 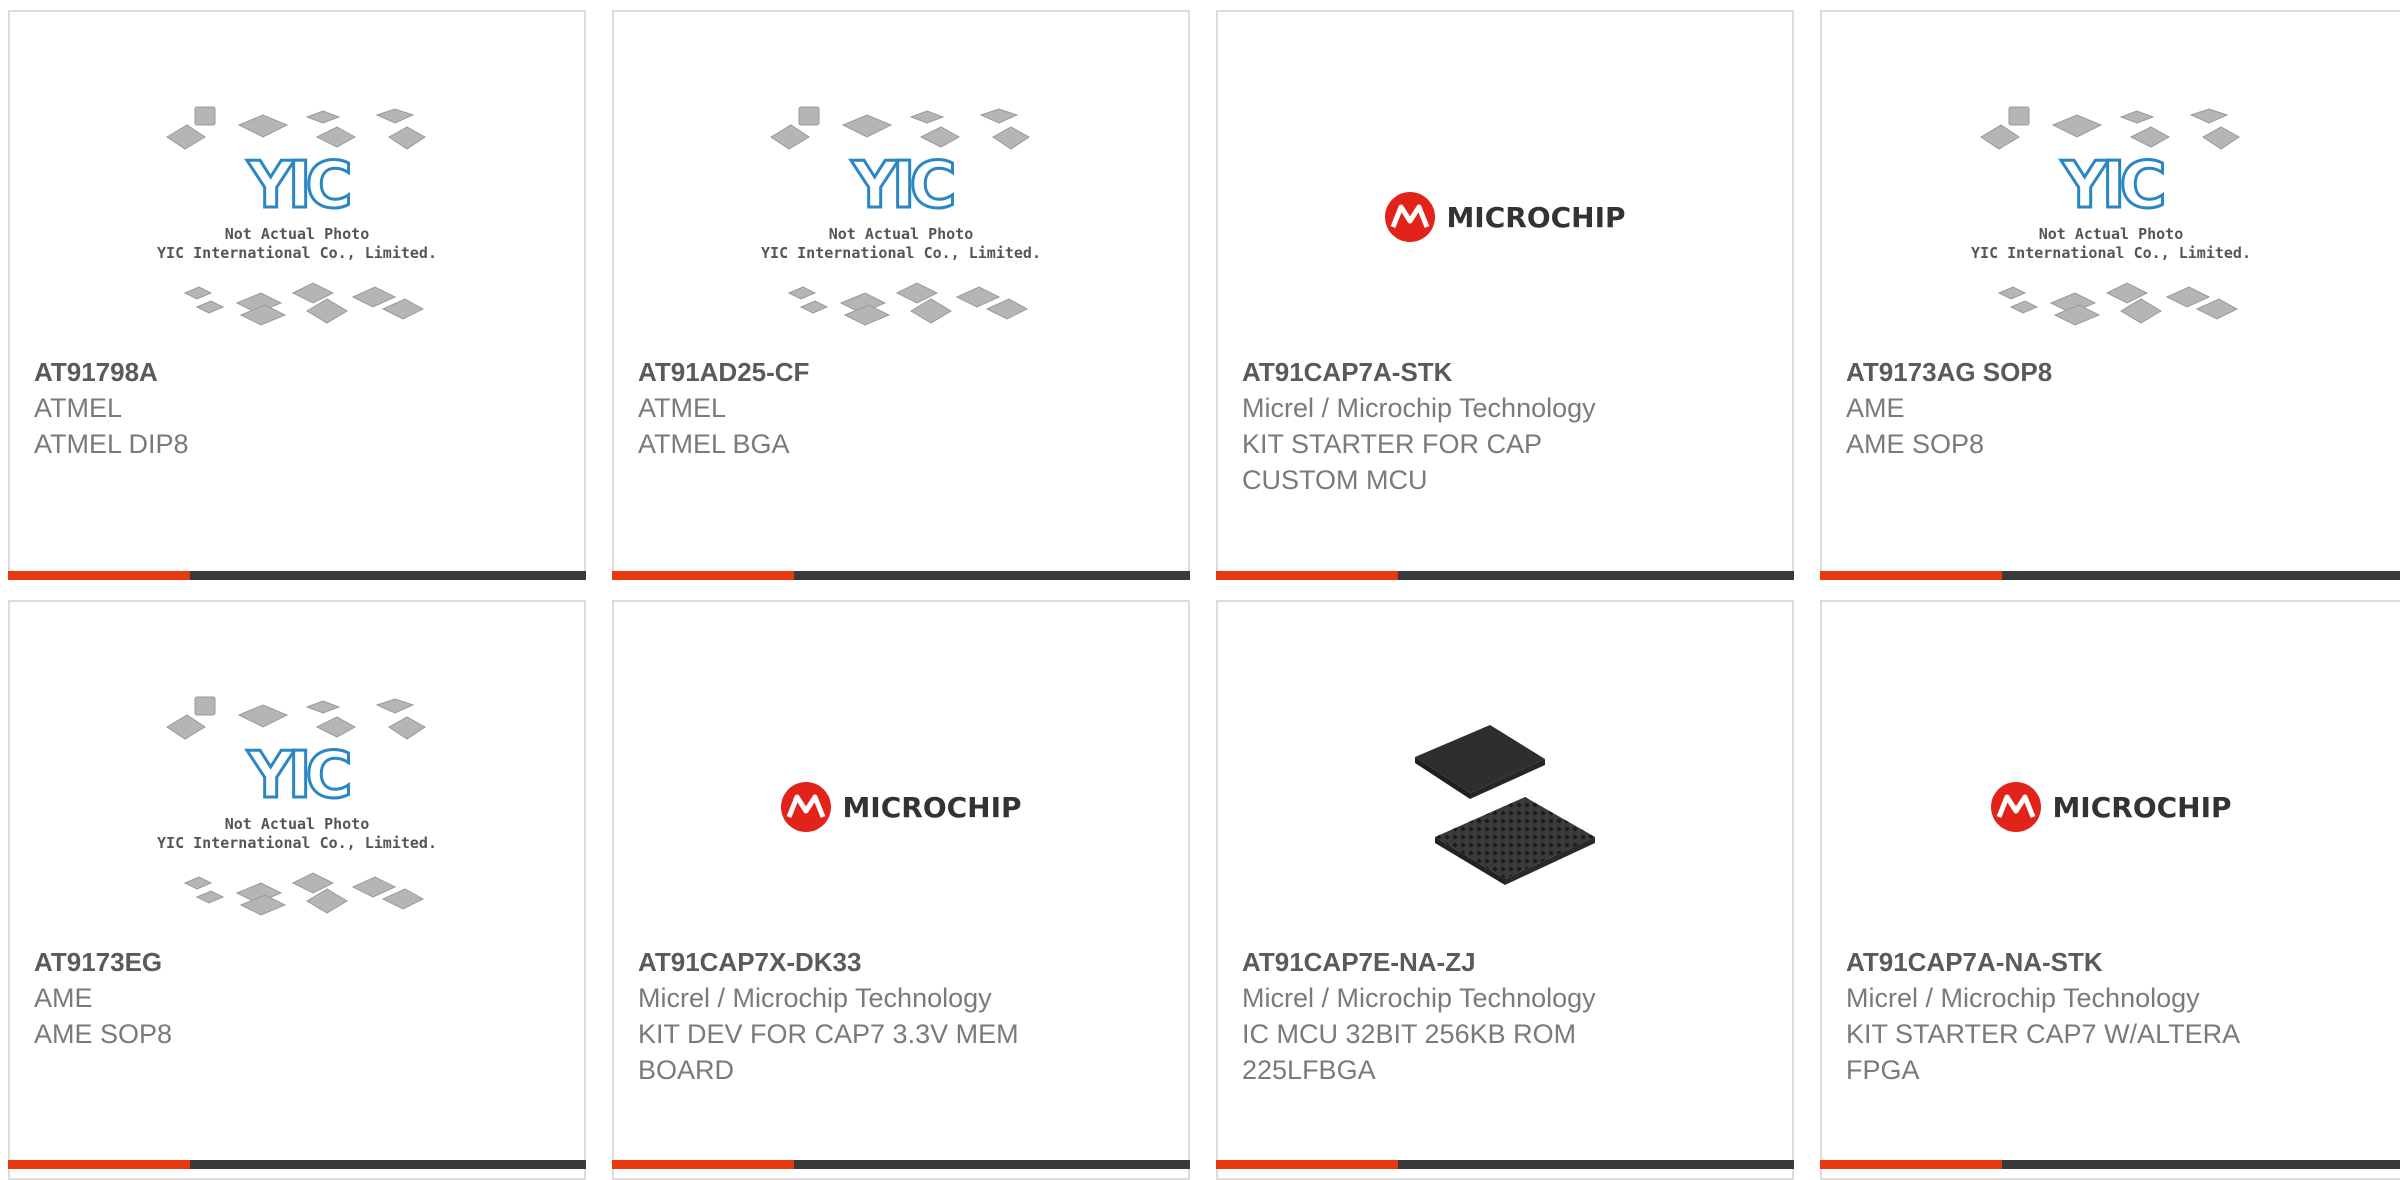 What do you see at coordinates (2042, 1052) in the screenshot?
I see `description-label: KIT STARTER CAP7 W/ALTERA FPGA` at bounding box center [2042, 1052].